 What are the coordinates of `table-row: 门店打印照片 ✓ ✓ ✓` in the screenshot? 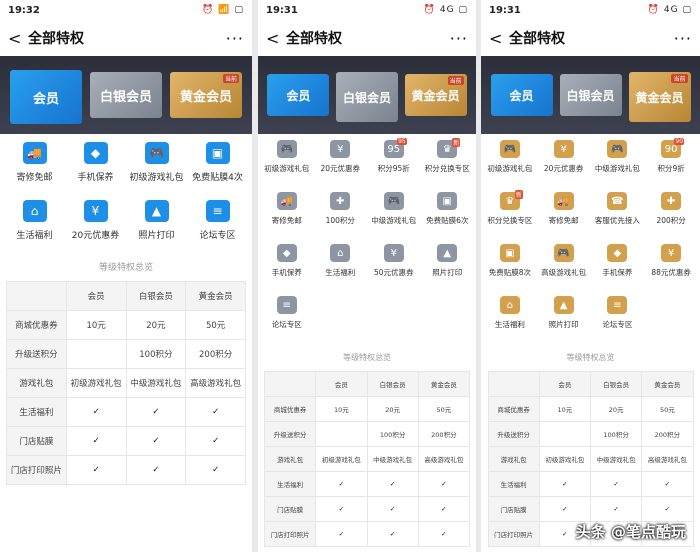 It's located at (367, 534).